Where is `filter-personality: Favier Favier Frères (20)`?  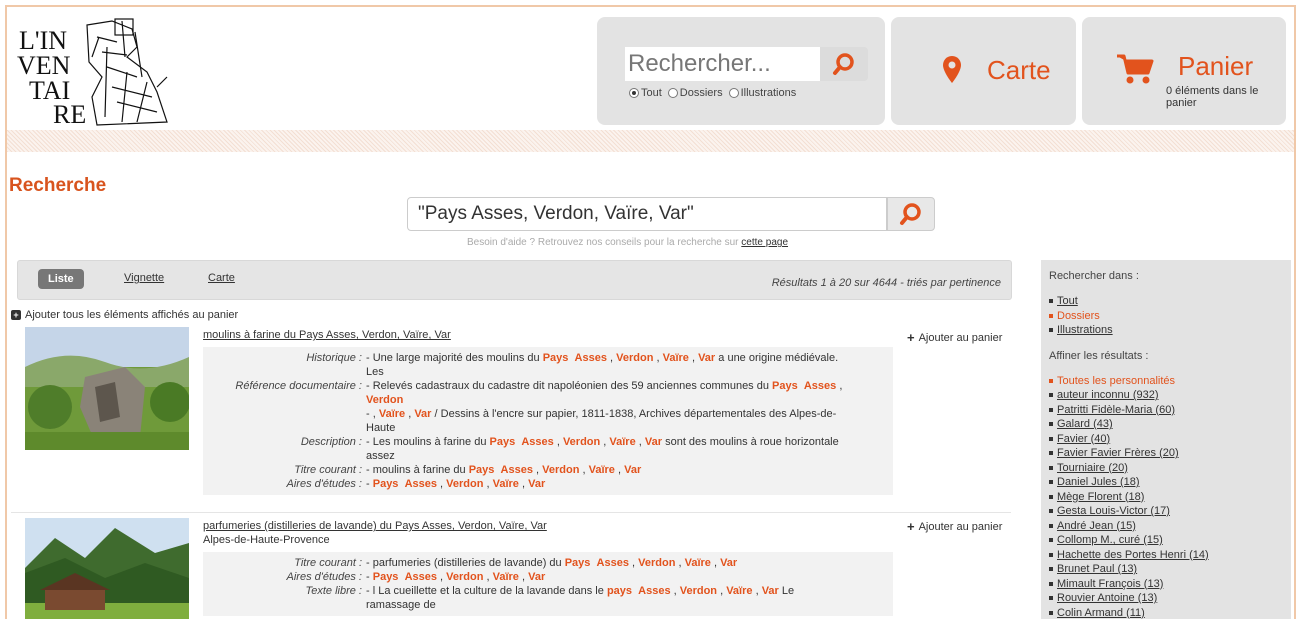
filter-personality: Favier Favier Frères (20) is located at coordinates (1166, 453).